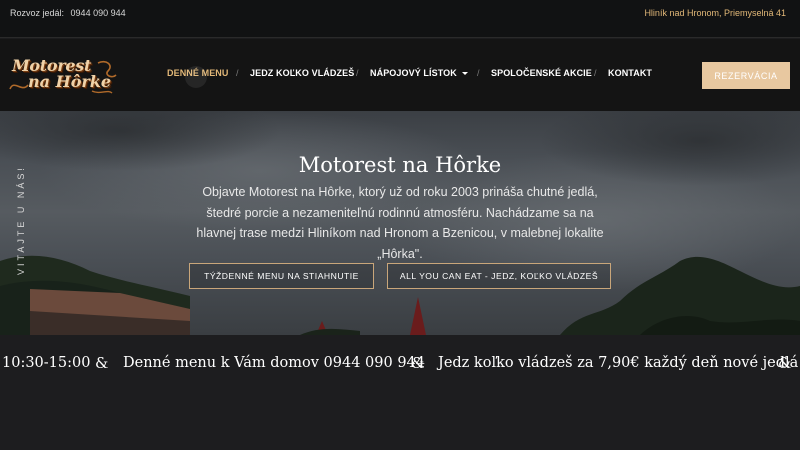  What do you see at coordinates (274, 363) in the screenshot?
I see `ticker-item-delivery: Denné menu k Vám domov 0944 090 944` at bounding box center [274, 363].